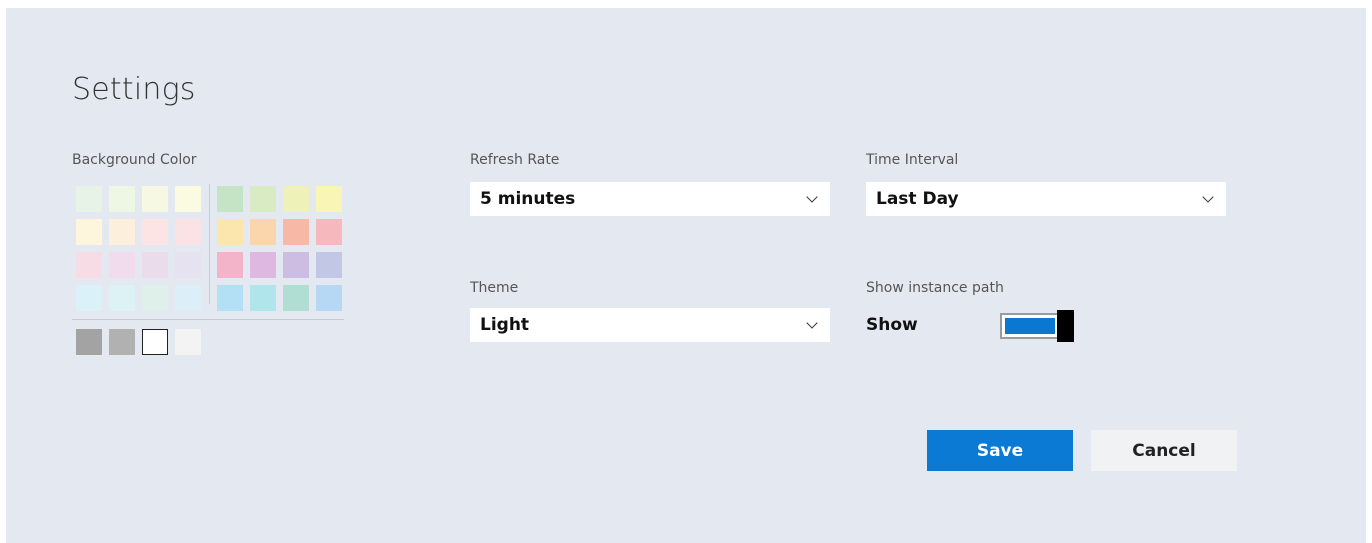 The height and width of the screenshot is (543, 1372). What do you see at coordinates (650, 199) in the screenshot?
I see `refresh-rate-select: 5 minutes` at bounding box center [650, 199].